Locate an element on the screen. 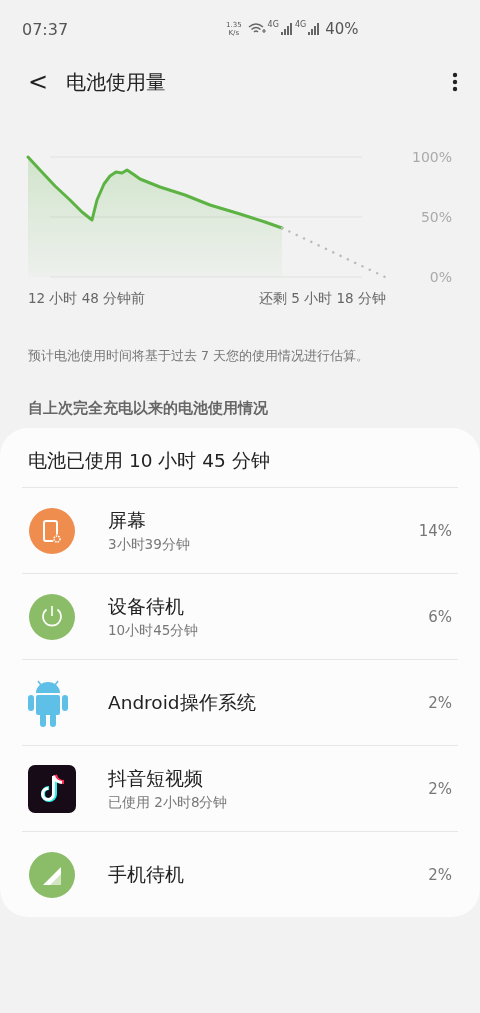  item-name: 手机待机 is located at coordinates (146, 875).